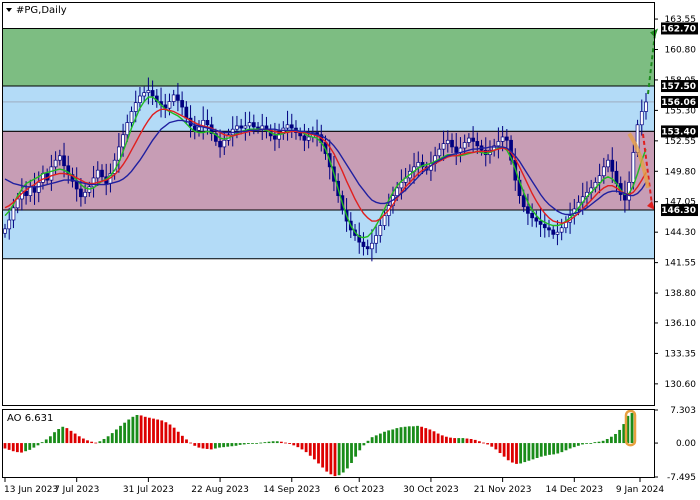  Describe the element at coordinates (30, 418) in the screenshot. I see `ao-title: AO 6.631` at that location.